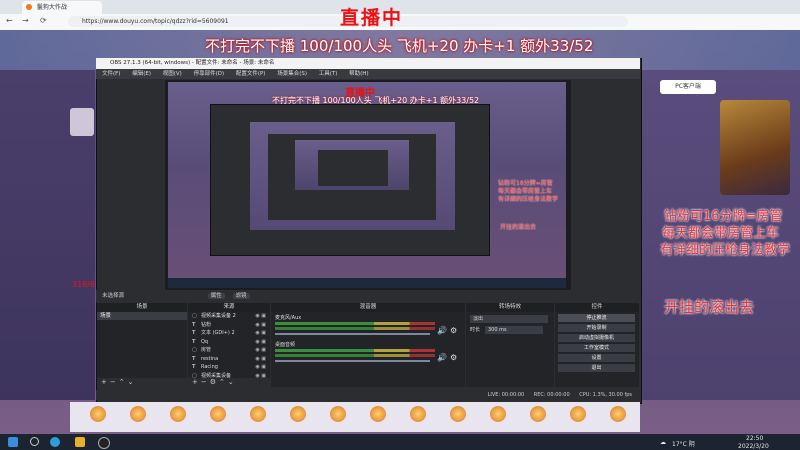  I want to click on gift-bar, so click(355, 417).